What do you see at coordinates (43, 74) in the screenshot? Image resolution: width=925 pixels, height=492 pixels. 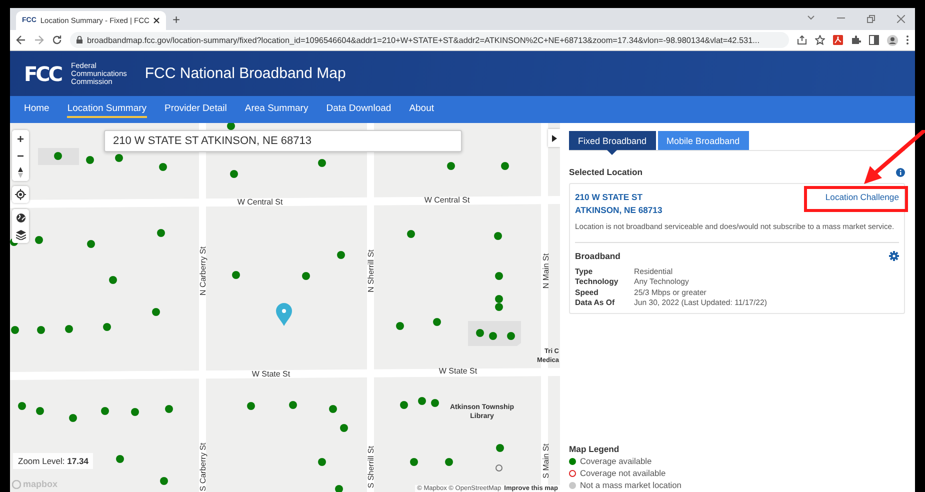 I see `fcc-logo: FCC` at bounding box center [43, 74].